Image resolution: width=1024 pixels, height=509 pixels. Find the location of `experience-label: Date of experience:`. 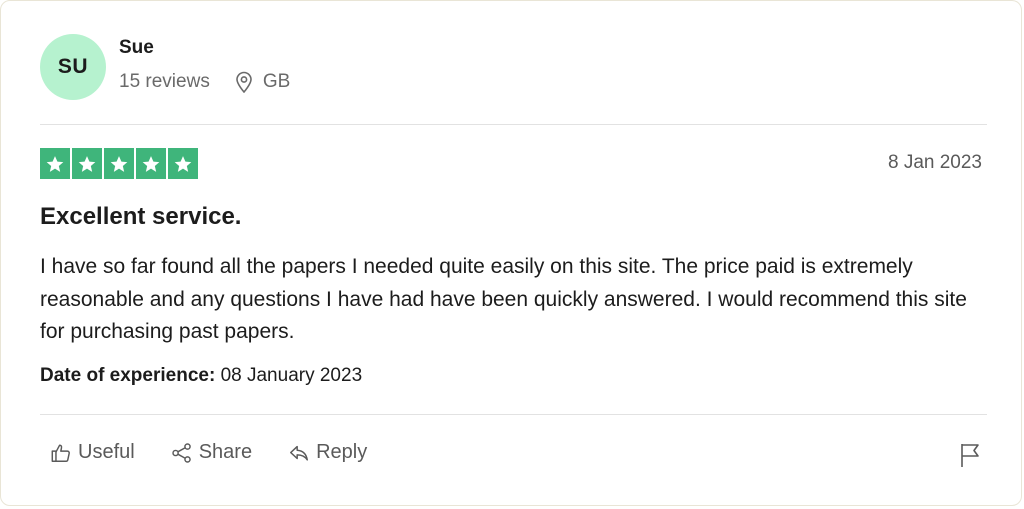

experience-label: Date of experience: is located at coordinates (128, 375).